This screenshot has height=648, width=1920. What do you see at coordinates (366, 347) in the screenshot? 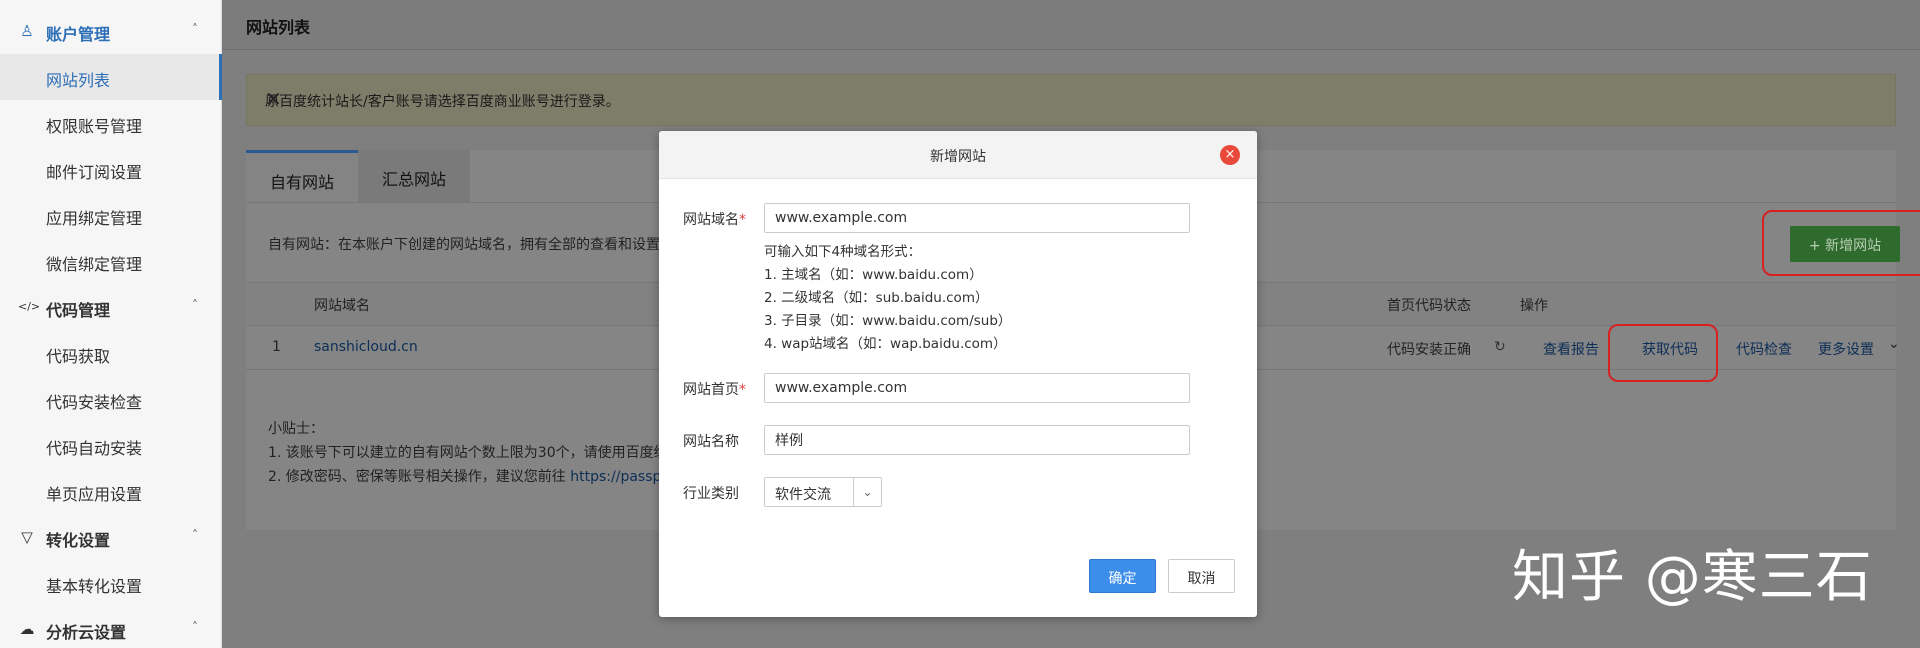
I see `site-domain-link: sanshicloud.cn` at bounding box center [366, 347].